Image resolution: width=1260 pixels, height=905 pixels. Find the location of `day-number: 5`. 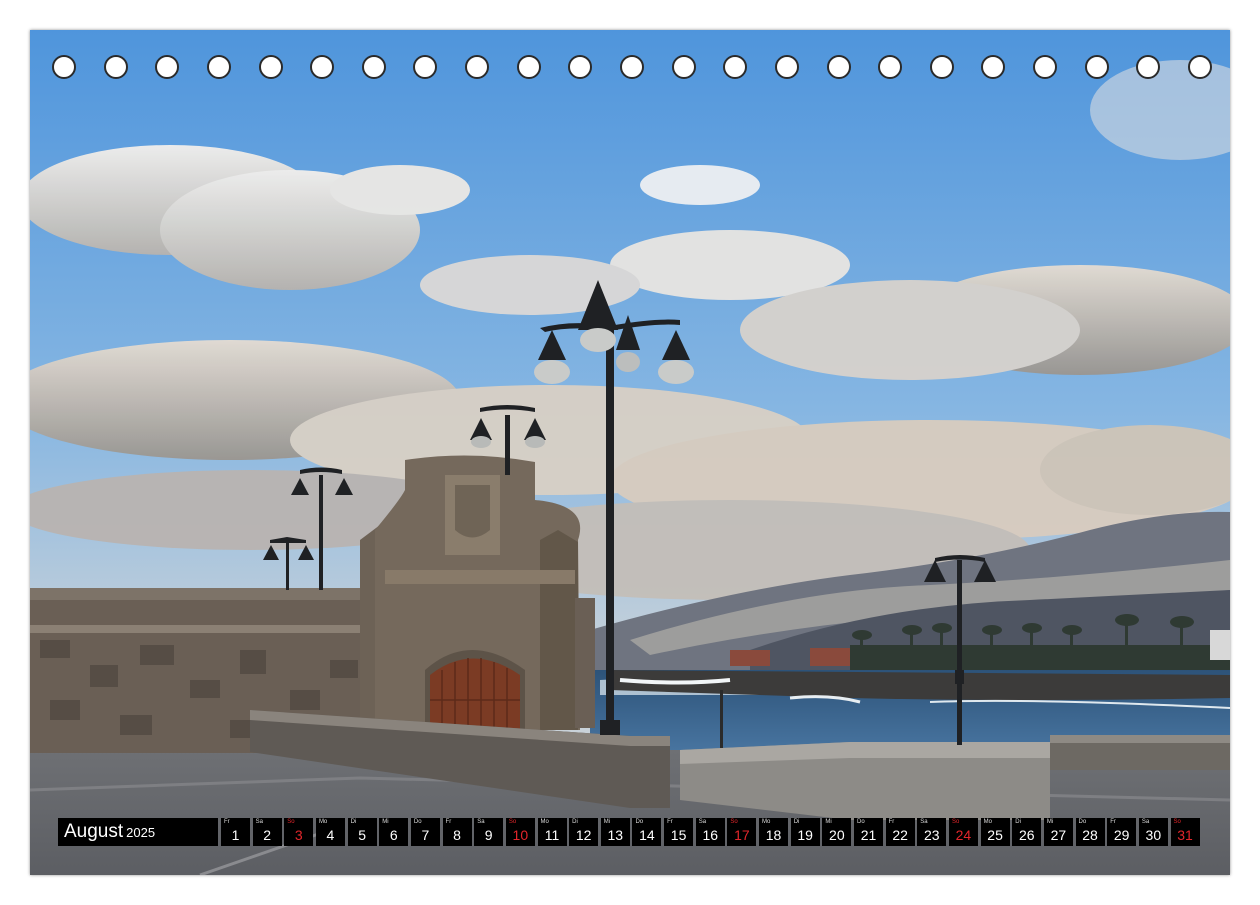

day-number: 5 is located at coordinates (362, 835).